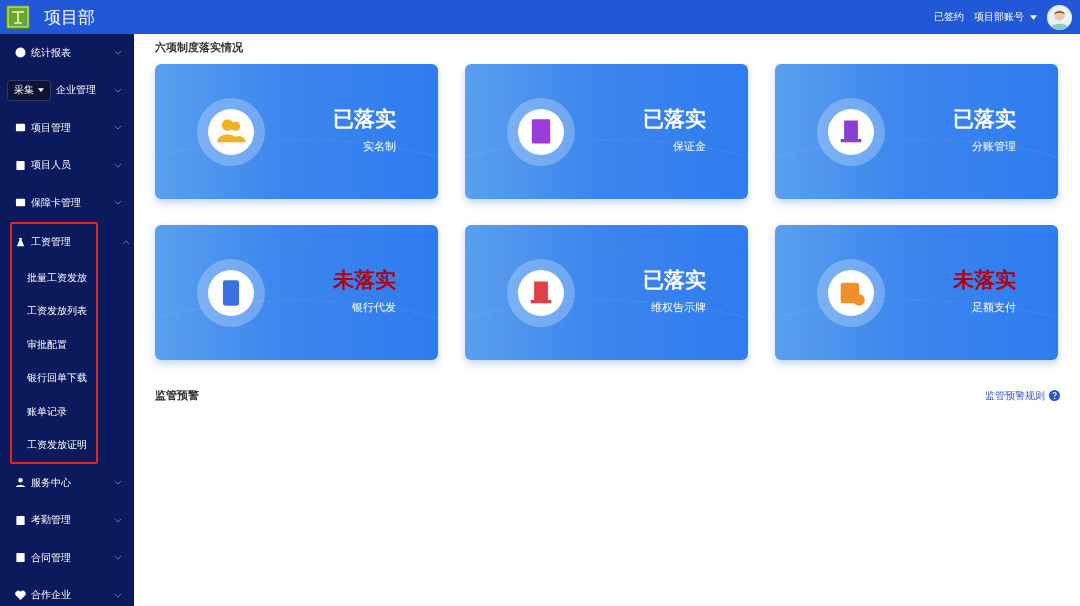 The image size is (1080, 606). What do you see at coordinates (69, 17) in the screenshot?
I see `app-title: 项目部` at bounding box center [69, 17].